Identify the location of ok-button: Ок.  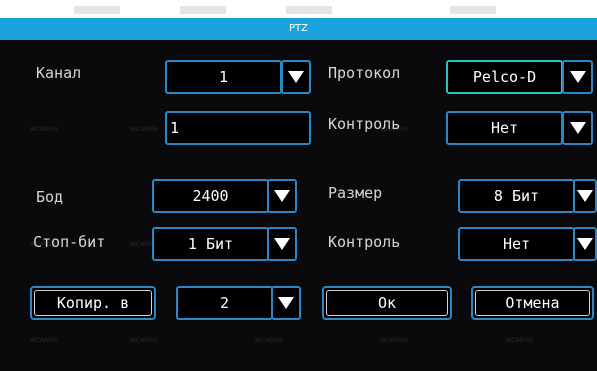
(387, 303).